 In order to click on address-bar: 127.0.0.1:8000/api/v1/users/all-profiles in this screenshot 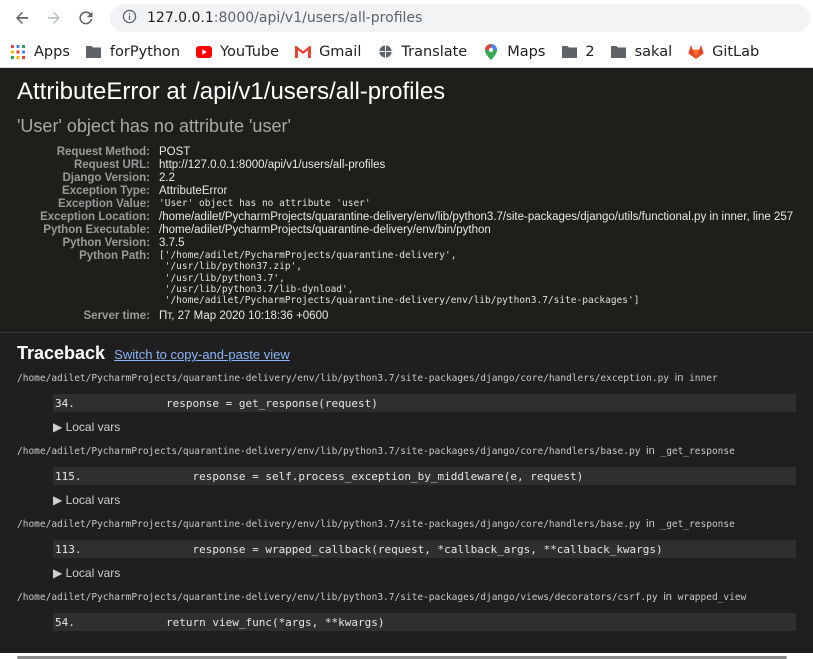, I will do `click(460, 18)`.